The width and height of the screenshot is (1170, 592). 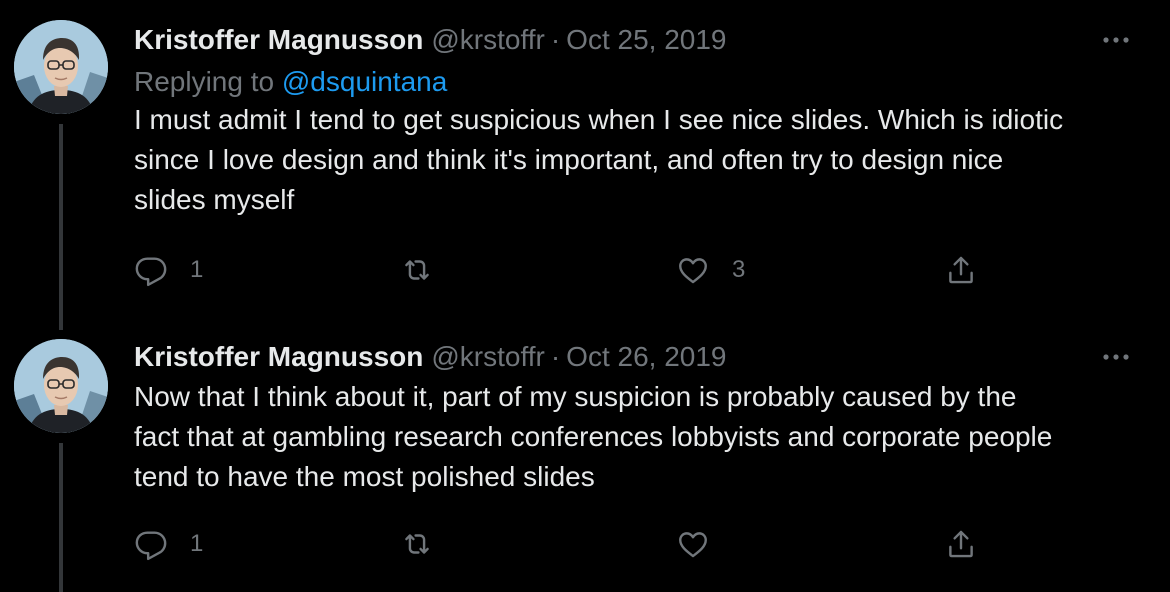 I want to click on tweet-date: Oct 26, 2019, so click(x=646, y=357).